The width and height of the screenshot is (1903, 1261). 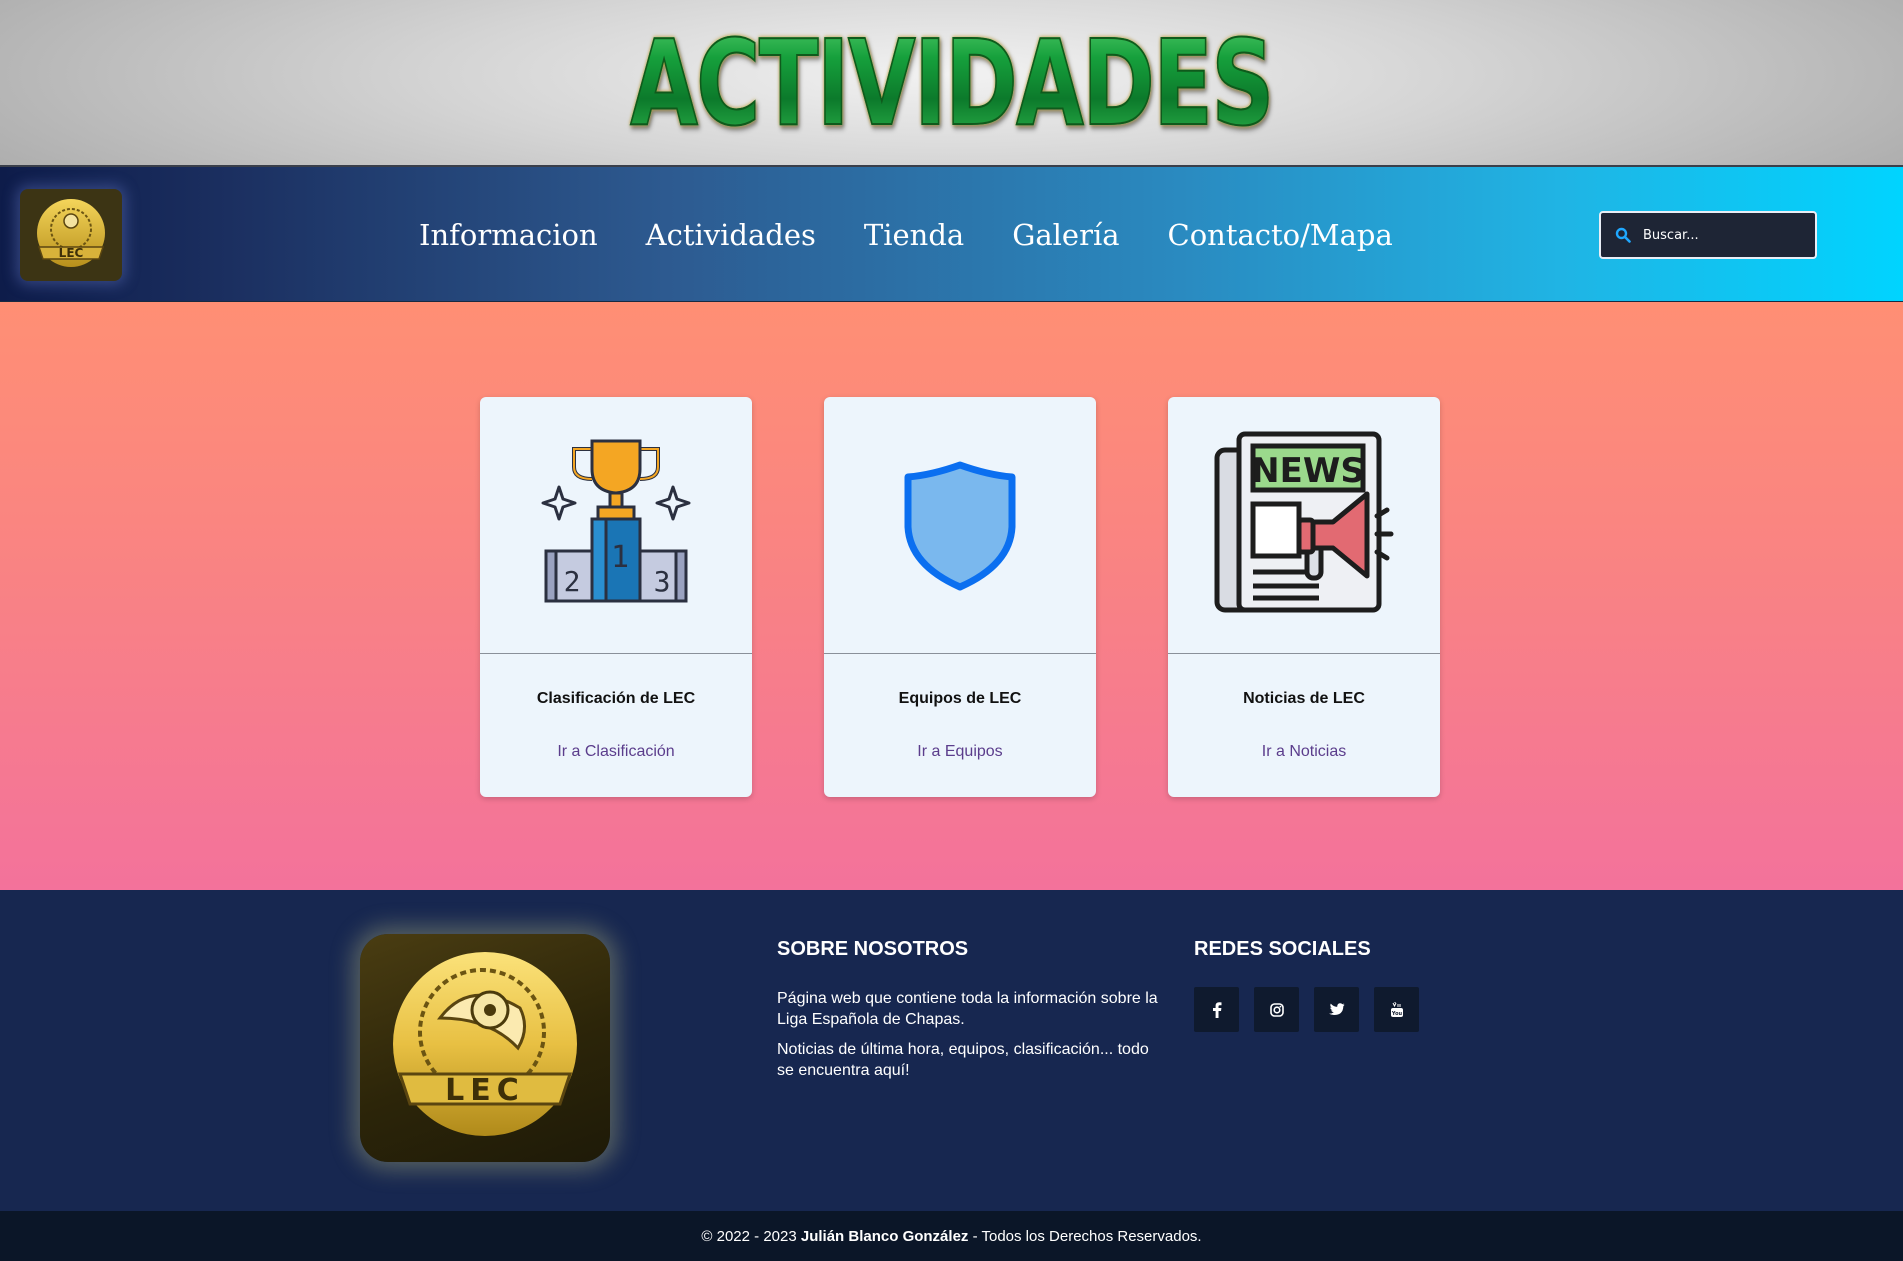 I want to click on copyright-author: Julián Blanco González, so click(x=884, y=1236).